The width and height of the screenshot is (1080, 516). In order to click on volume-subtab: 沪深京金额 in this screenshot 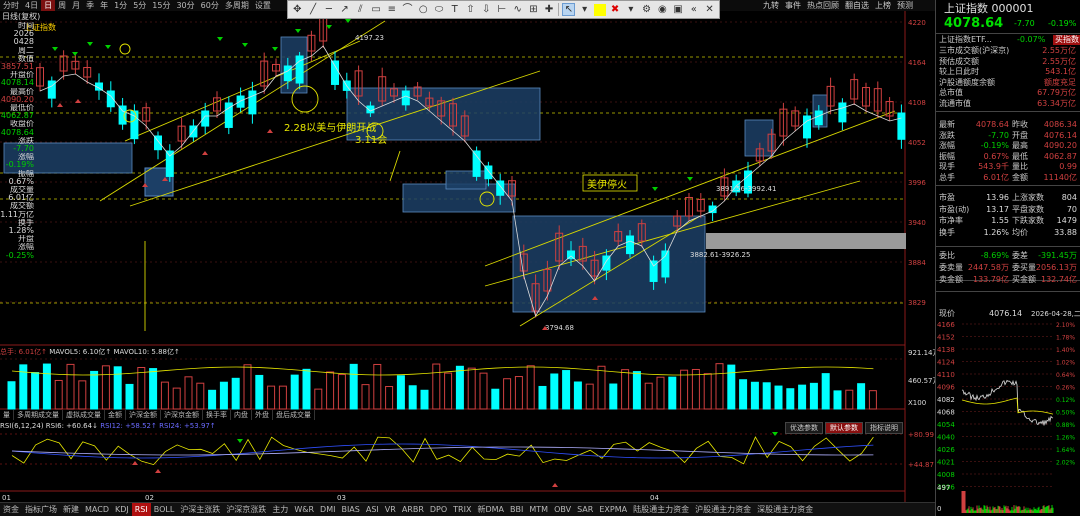, I will do `click(182, 415)`.